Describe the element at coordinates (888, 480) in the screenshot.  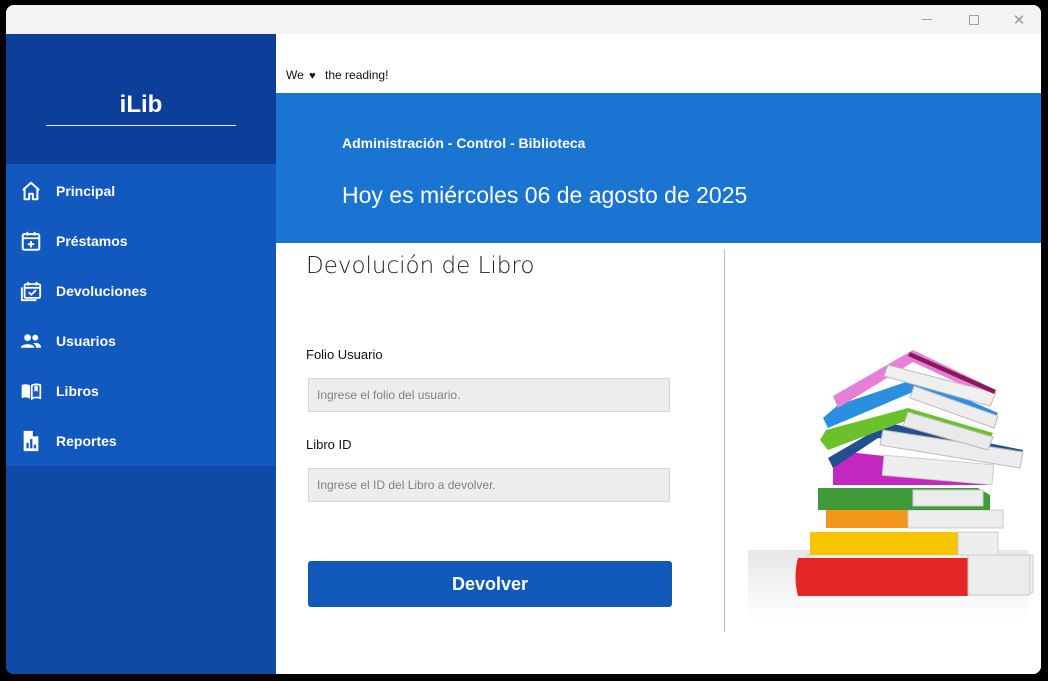
I see `books-illustration` at that location.